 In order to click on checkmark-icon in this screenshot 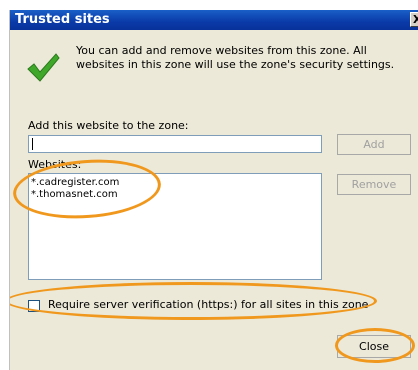, I will do `click(43, 67)`.